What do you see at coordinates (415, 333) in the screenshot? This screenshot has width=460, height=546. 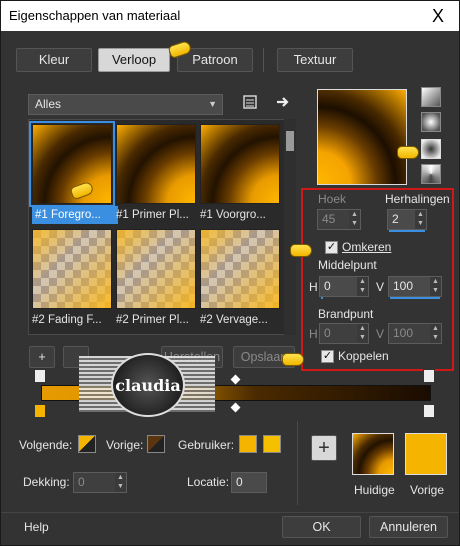 I see `focal-v-field: 100 ▲ ▼` at bounding box center [415, 333].